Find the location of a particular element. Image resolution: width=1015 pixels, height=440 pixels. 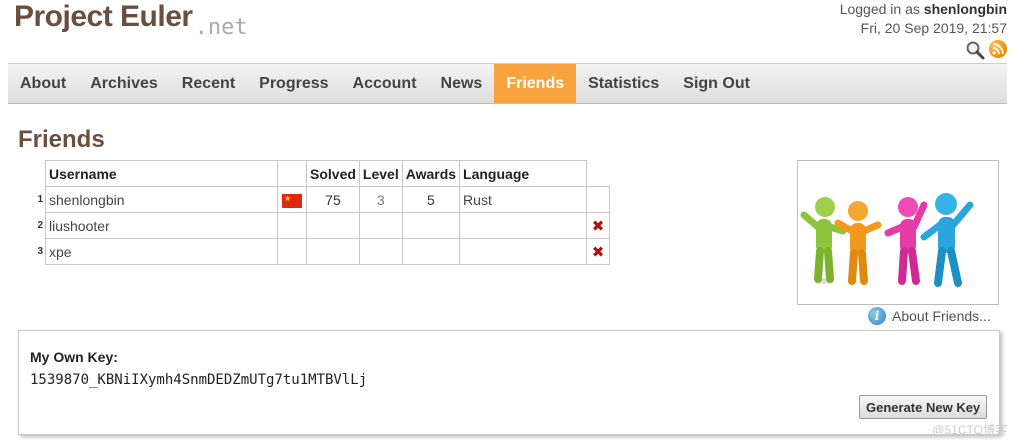

logo-suffix: .net is located at coordinates (221, 27).